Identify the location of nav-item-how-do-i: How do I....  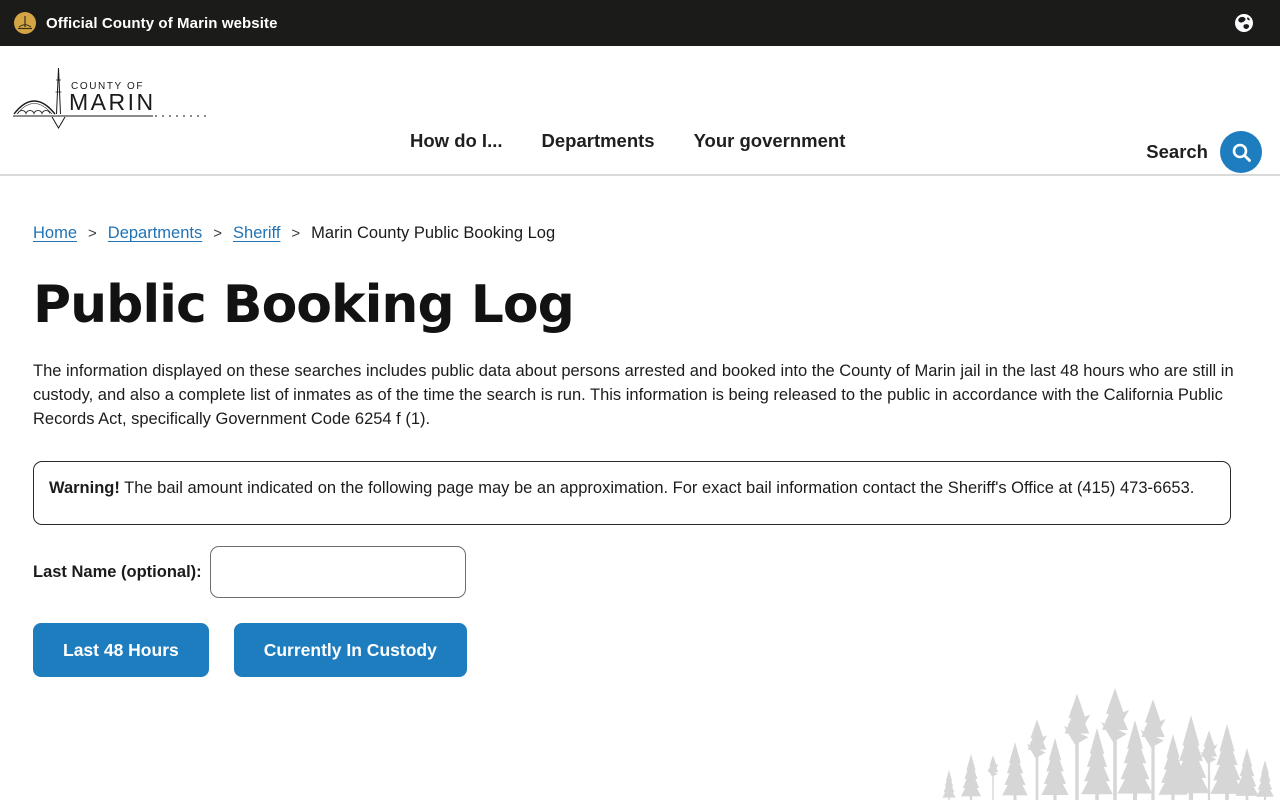
(456, 141).